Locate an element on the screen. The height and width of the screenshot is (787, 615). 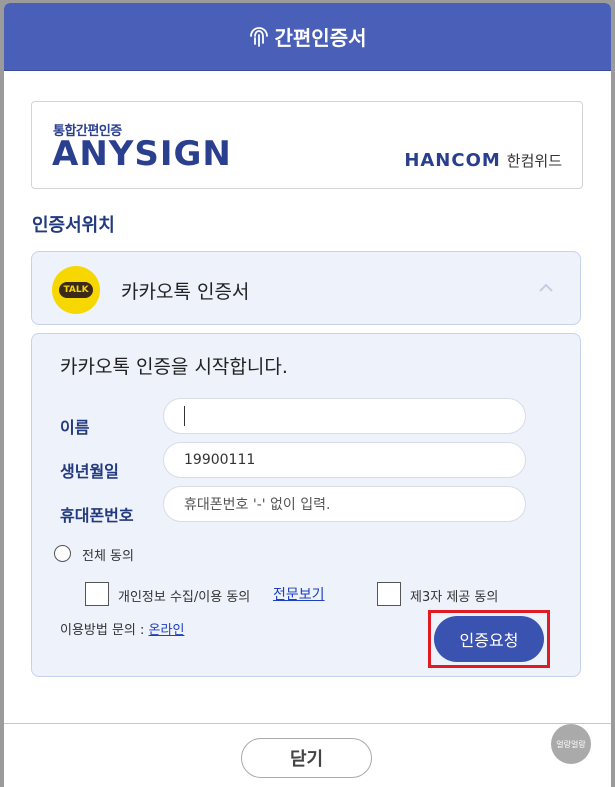
fingerprint-icon is located at coordinates (258, 36).